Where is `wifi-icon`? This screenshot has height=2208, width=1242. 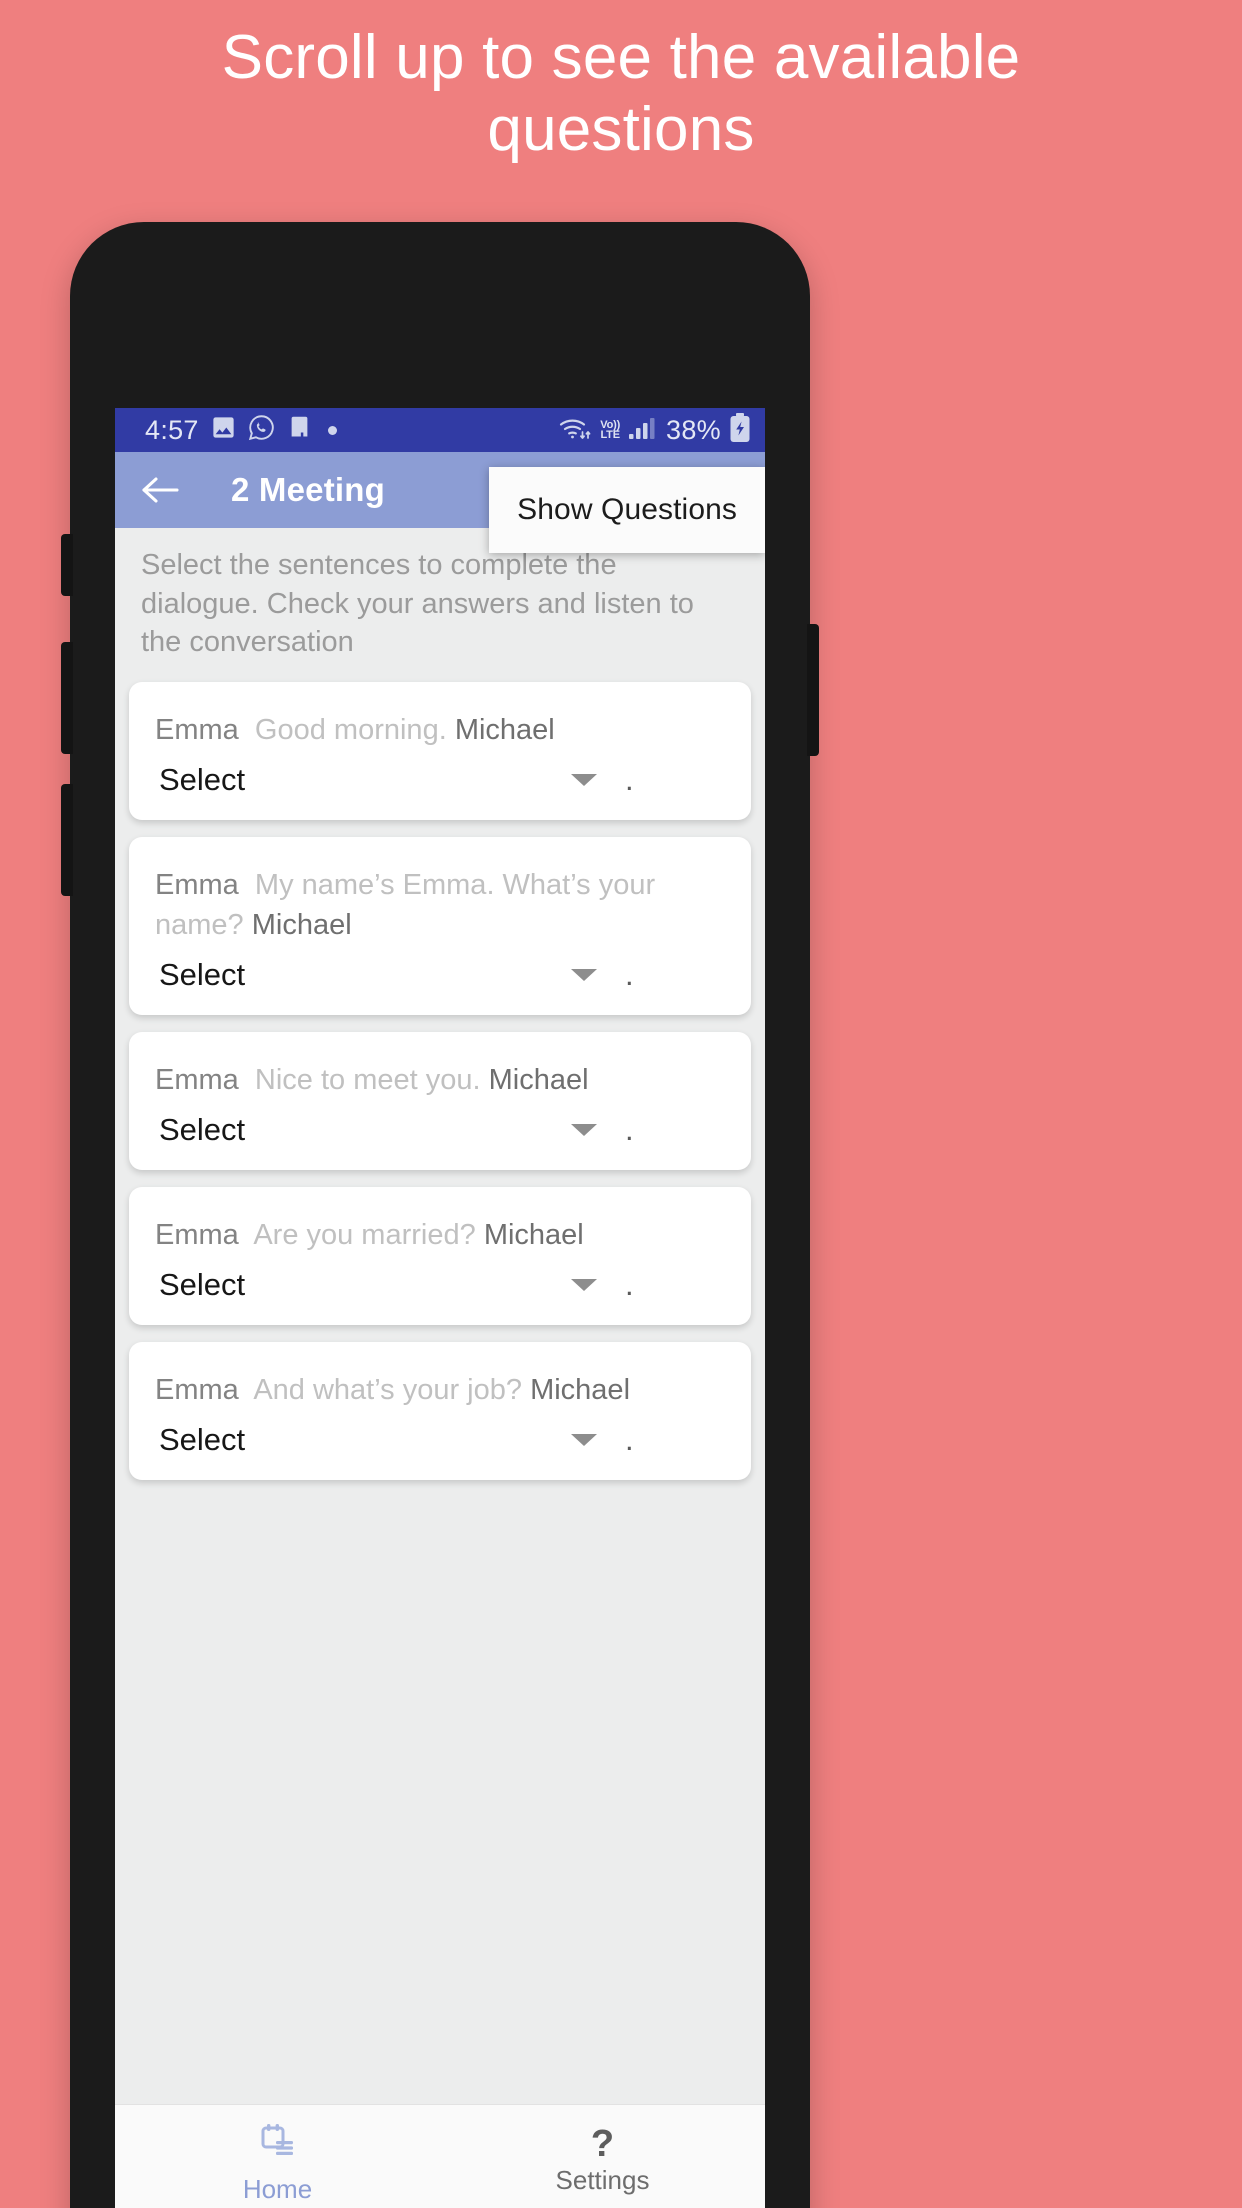 wifi-icon is located at coordinates (575, 430).